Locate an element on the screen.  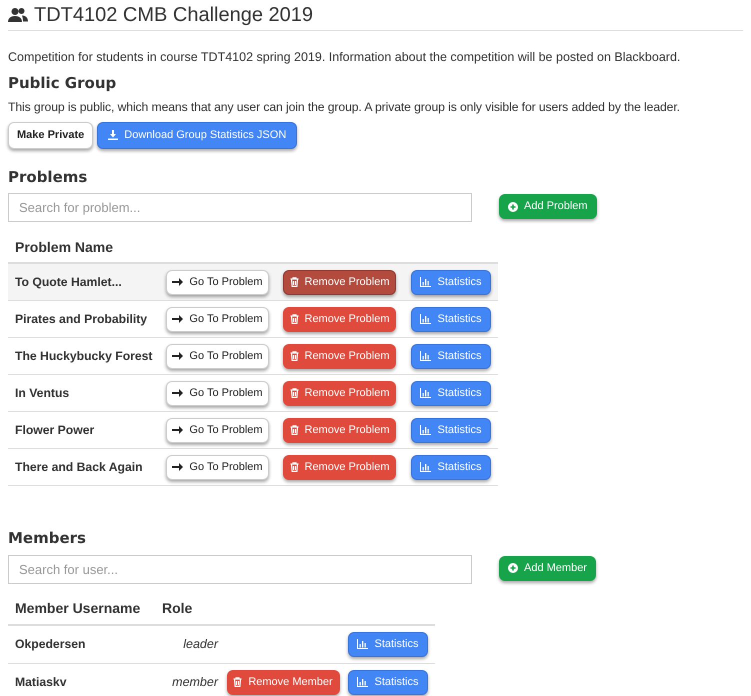
section-heading: Public Group is located at coordinates (63, 83).